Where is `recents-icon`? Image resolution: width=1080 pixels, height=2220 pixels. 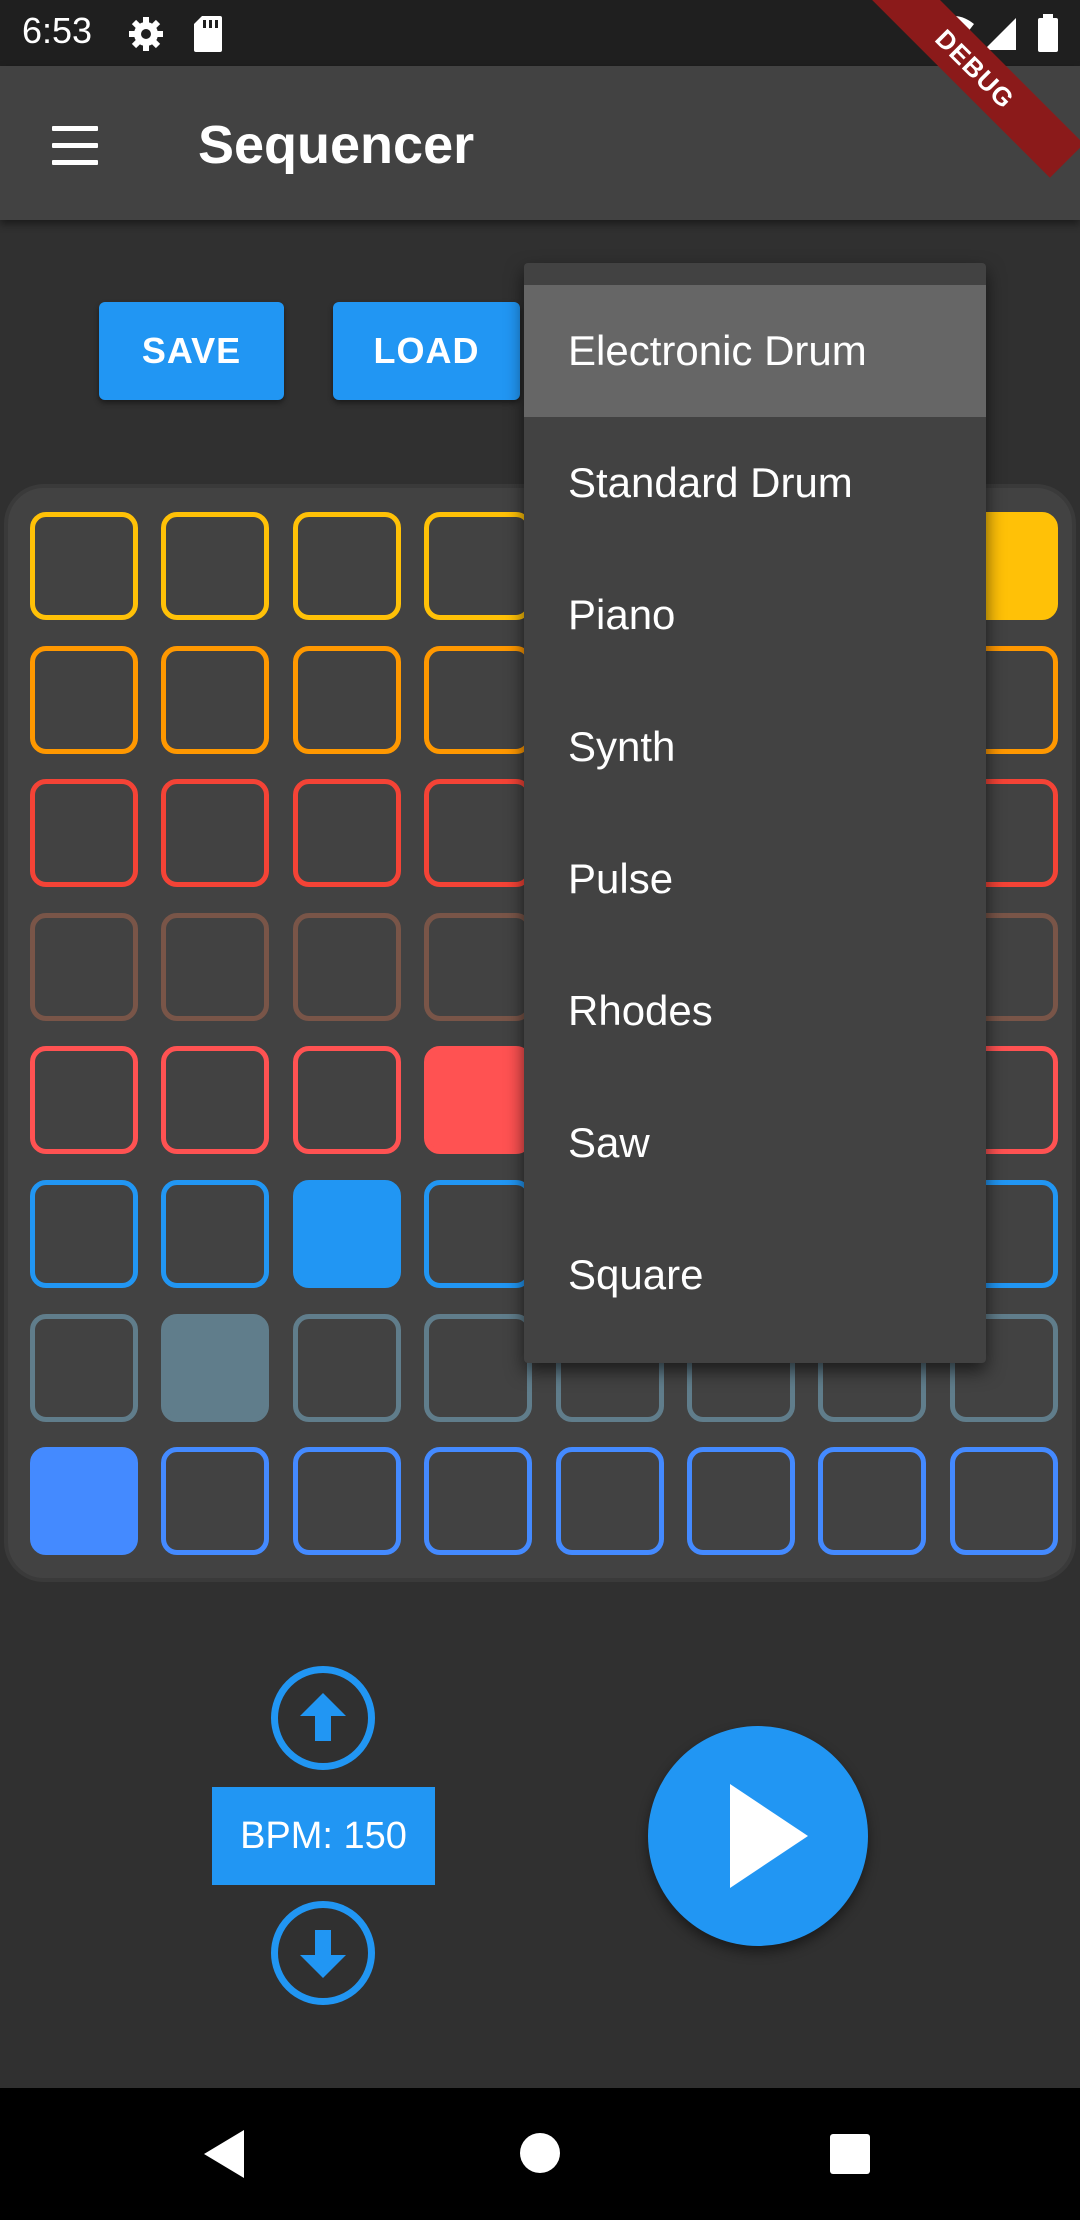
recents-icon is located at coordinates (850, 2156).